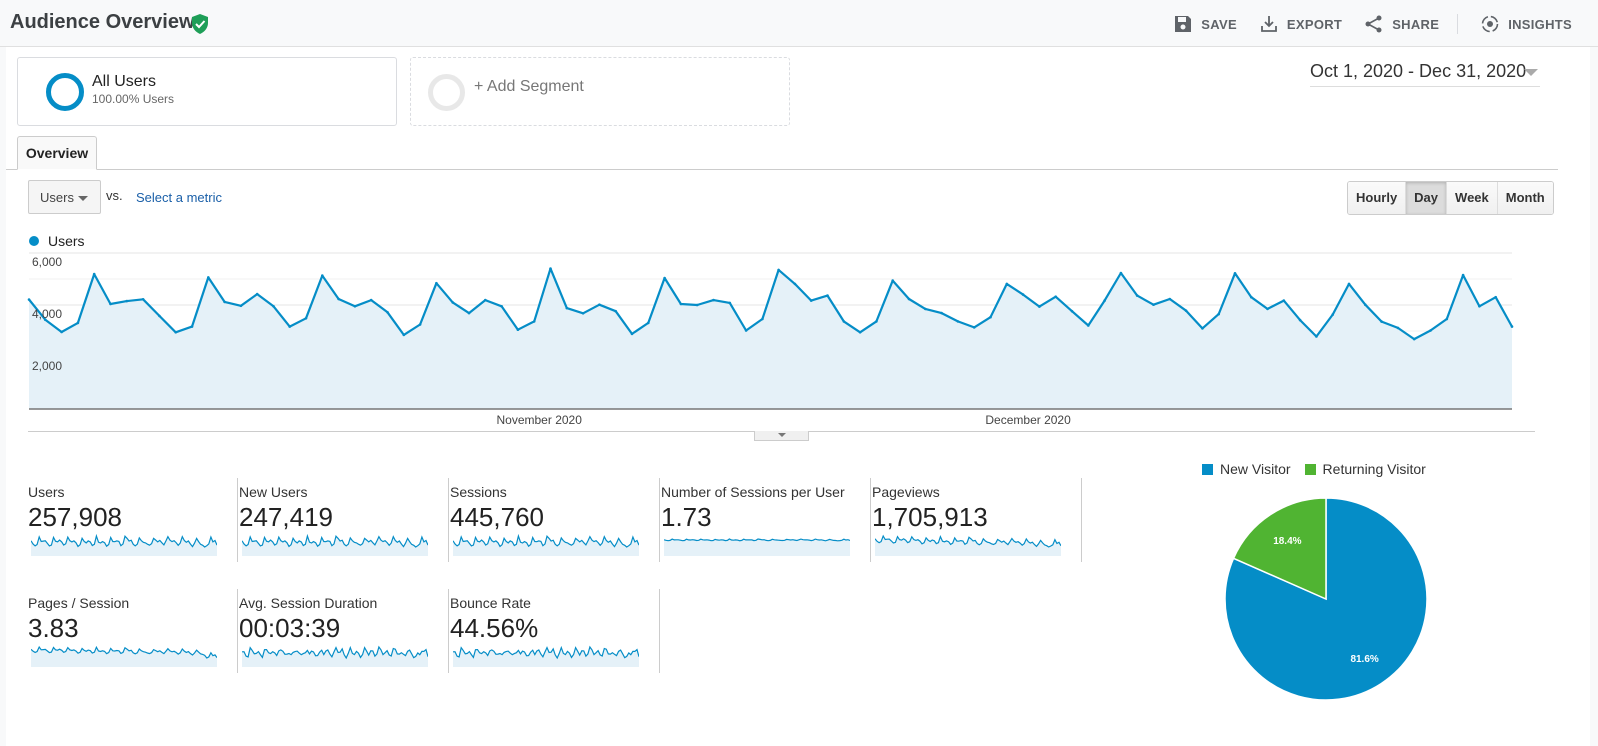 This screenshot has height=746, width=1598. I want to click on granularity-hourly-button: Hourly, so click(1377, 198).